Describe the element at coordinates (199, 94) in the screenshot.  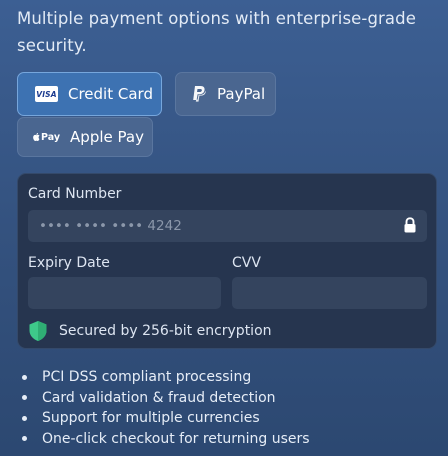
I see `paypal-icon` at that location.